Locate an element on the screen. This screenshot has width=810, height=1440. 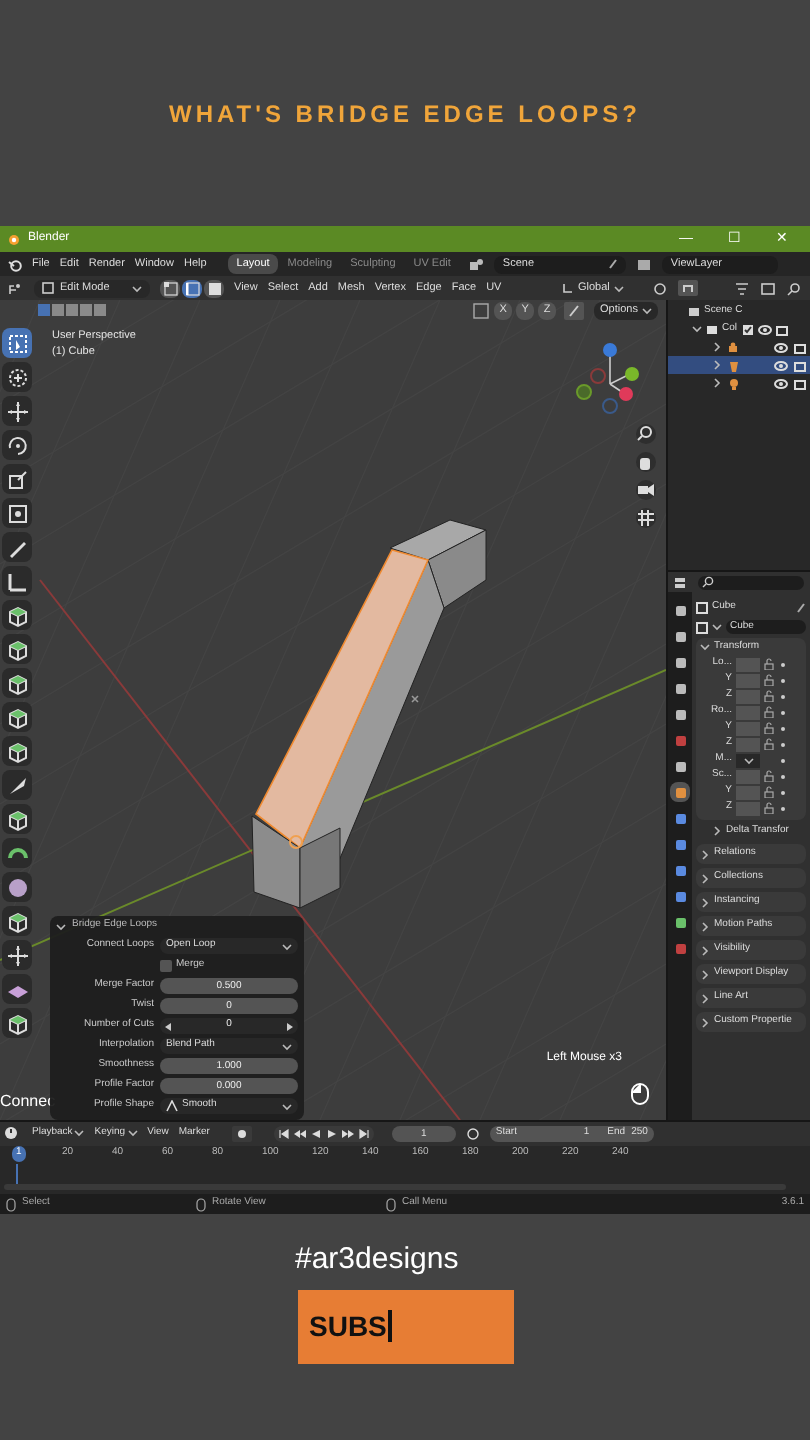
cursor-icon is located at coordinates (17, 377).